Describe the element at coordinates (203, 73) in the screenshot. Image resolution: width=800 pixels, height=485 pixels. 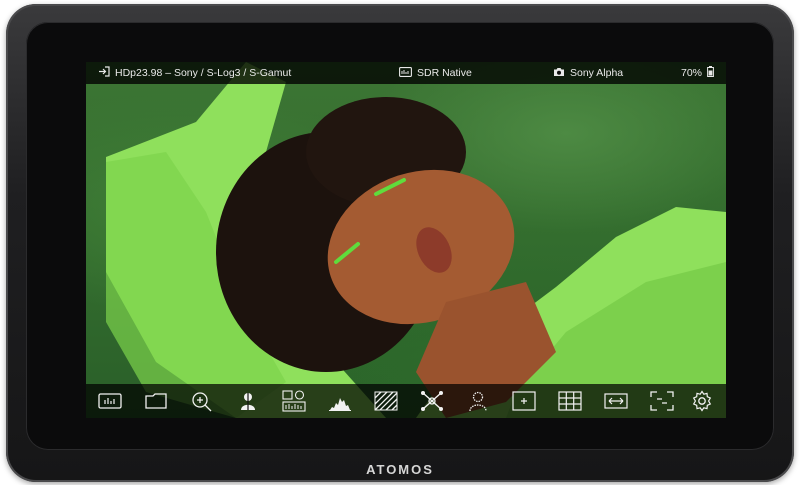
I see `input-format-label: HDp23.98 – Sony / S-Log3 / S-Gamut` at that location.